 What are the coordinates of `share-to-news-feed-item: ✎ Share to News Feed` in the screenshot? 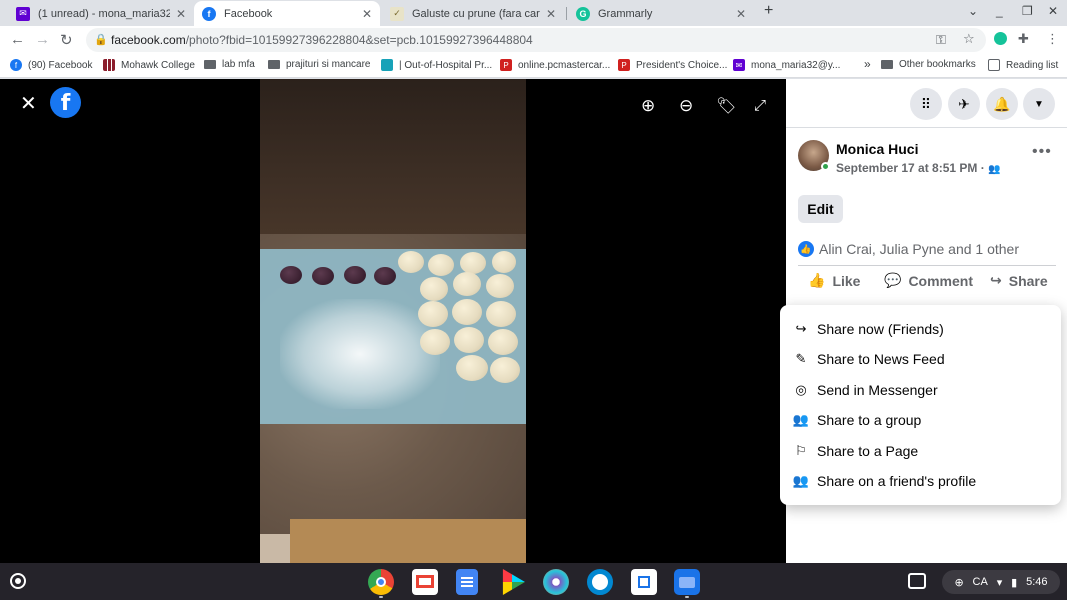 It's located at (920, 359).